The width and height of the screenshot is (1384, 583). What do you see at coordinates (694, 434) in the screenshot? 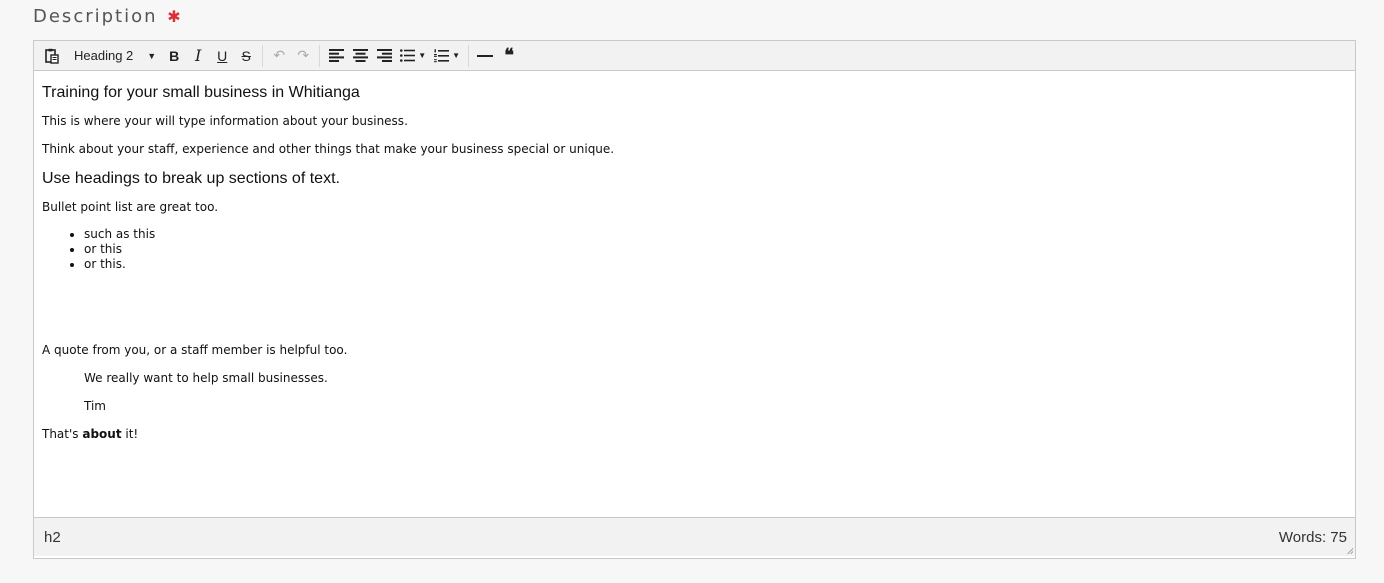
I see `content-paragraph: That's about it!` at bounding box center [694, 434].